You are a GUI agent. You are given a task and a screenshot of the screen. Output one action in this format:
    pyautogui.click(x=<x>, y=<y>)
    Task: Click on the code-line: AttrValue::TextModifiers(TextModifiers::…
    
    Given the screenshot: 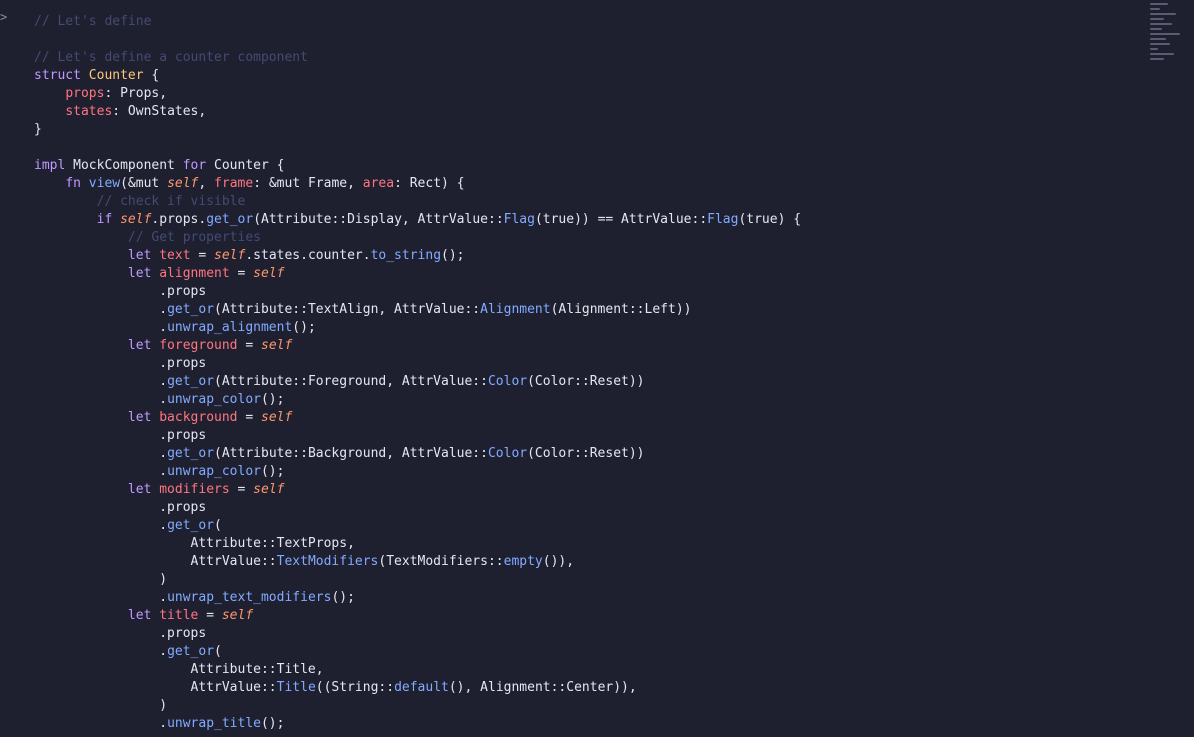 What is the action you would take?
    pyautogui.click(x=586, y=562)
    